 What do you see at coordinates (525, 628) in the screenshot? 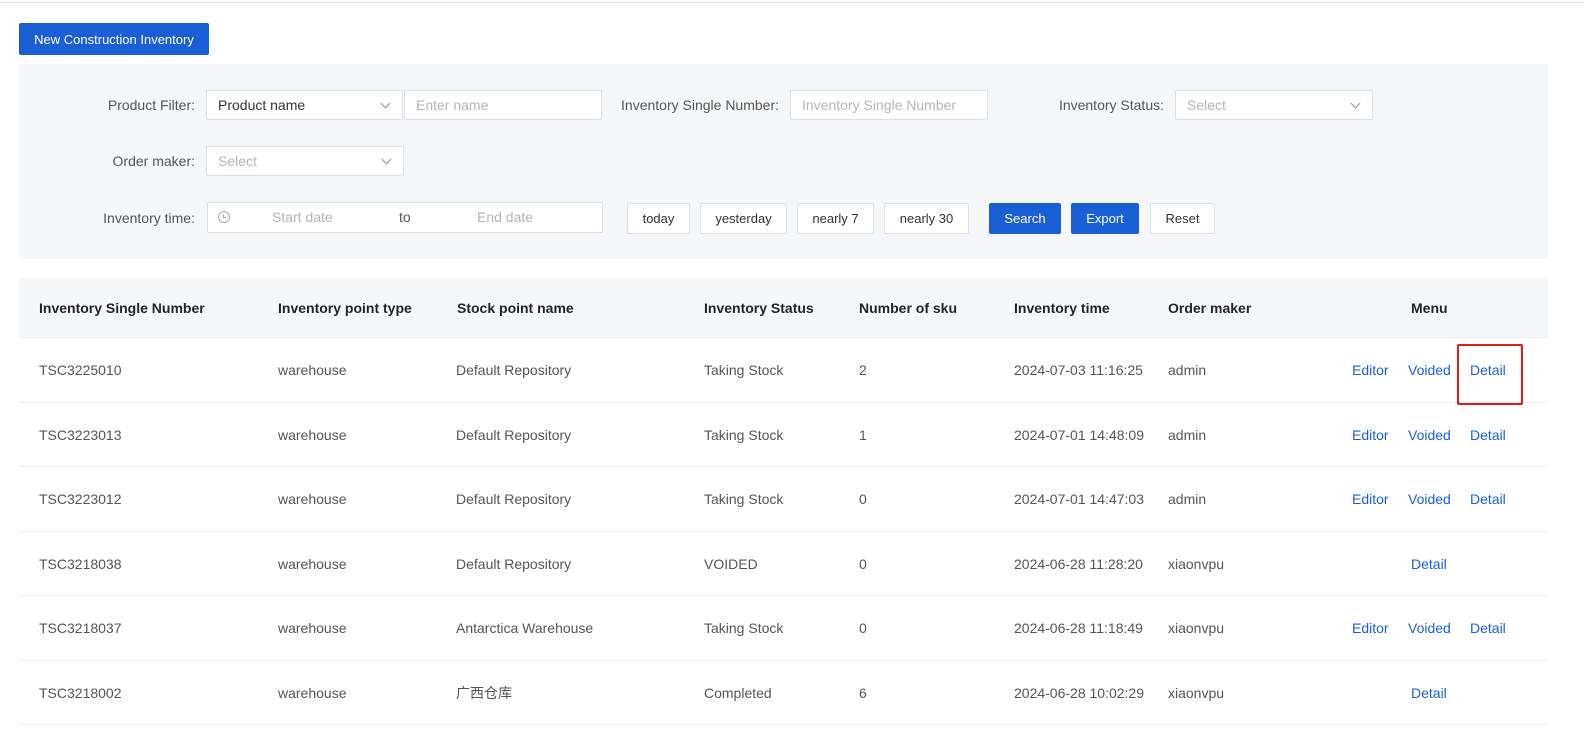
I see `cell-point-name: Antarctica Warehouse` at bounding box center [525, 628].